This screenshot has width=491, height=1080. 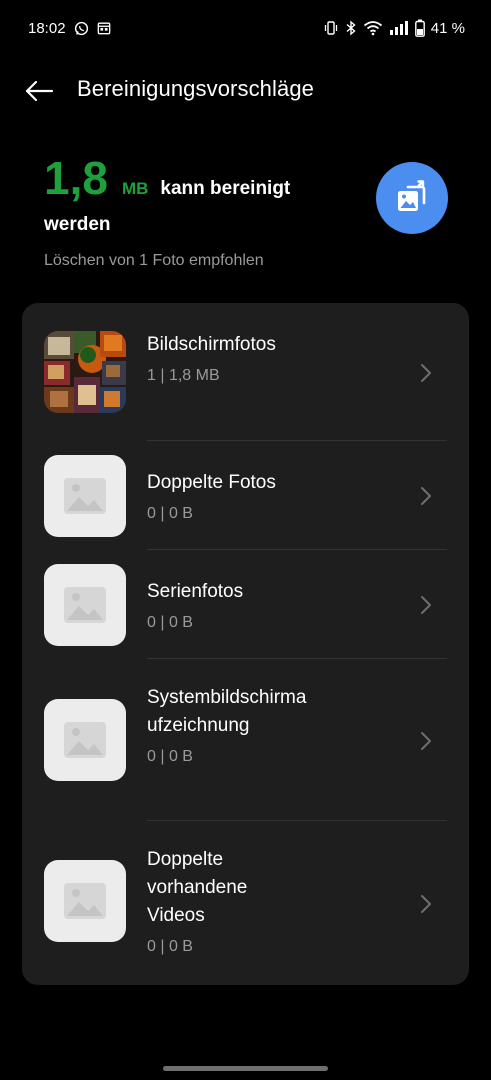 What do you see at coordinates (227, 497) in the screenshot?
I see `list-item-text: Doppelte Fotos 0 | 0 B` at bounding box center [227, 497].